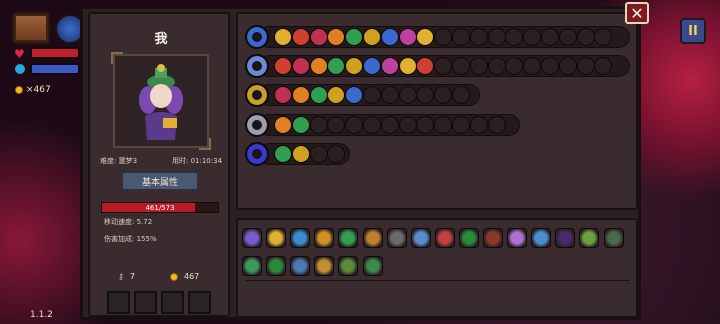 This screenshot has width=720, height=324. I want to click on character-sprite-icon, so click(161, 102).